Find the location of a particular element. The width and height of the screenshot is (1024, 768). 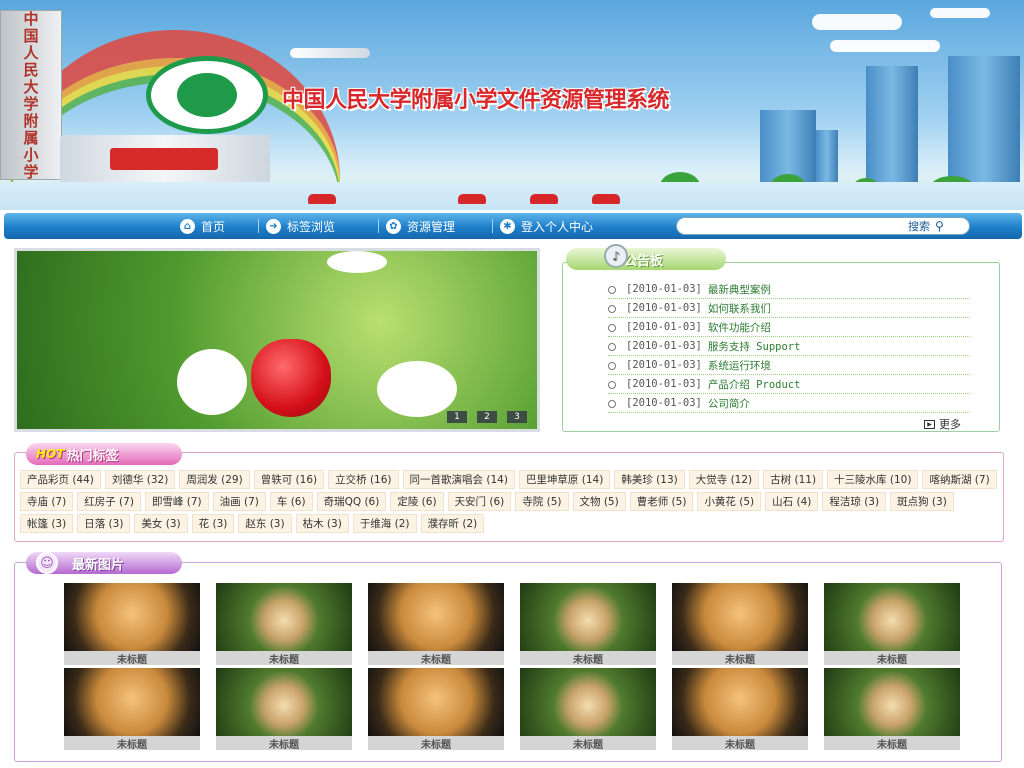

nav-tag-browse: ➜ 标签浏览 is located at coordinates (300, 226).